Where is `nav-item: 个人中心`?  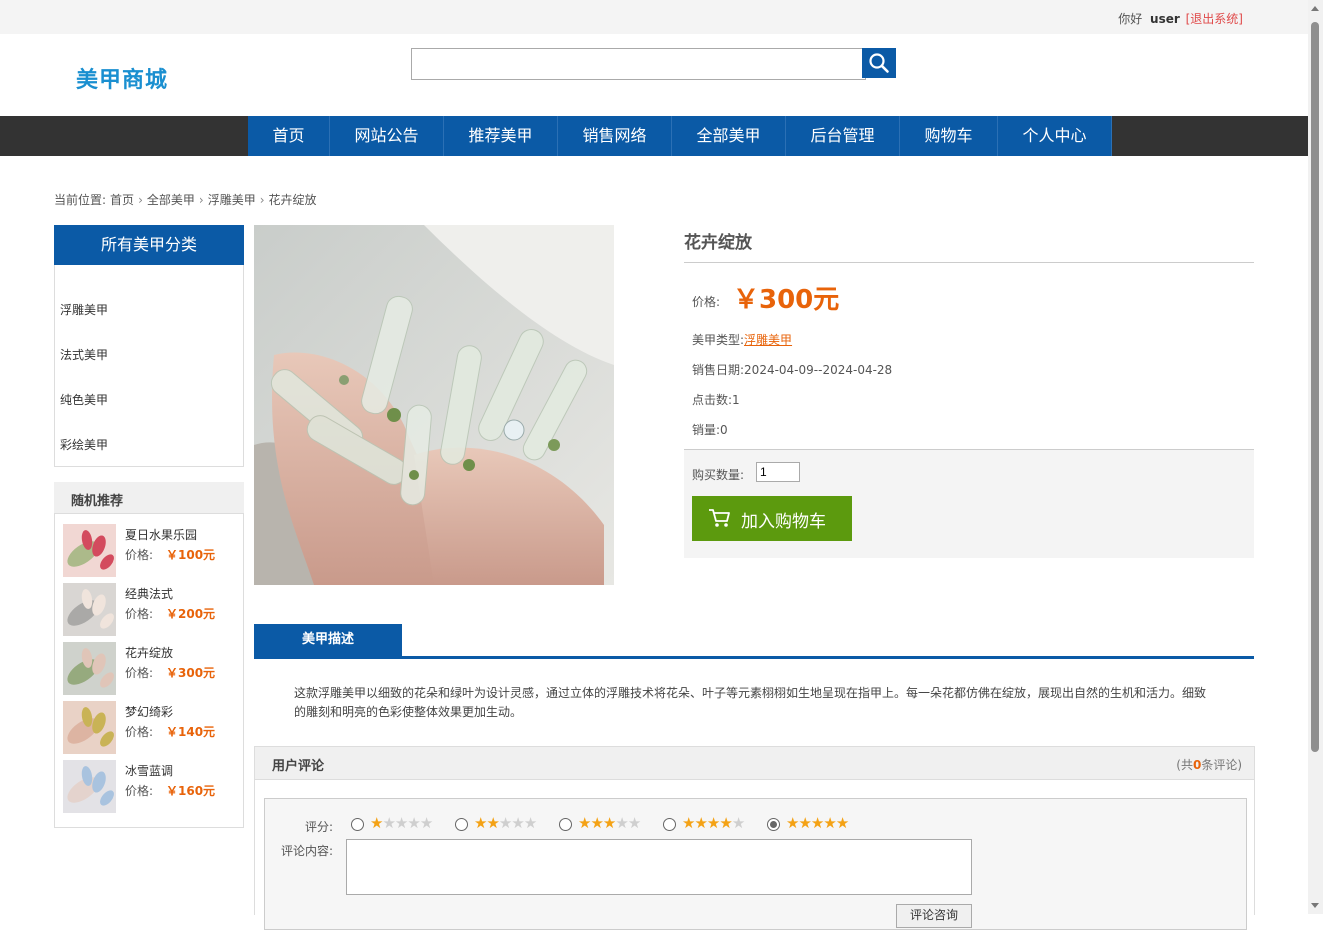
nav-item: 个人中心 is located at coordinates (1055, 136).